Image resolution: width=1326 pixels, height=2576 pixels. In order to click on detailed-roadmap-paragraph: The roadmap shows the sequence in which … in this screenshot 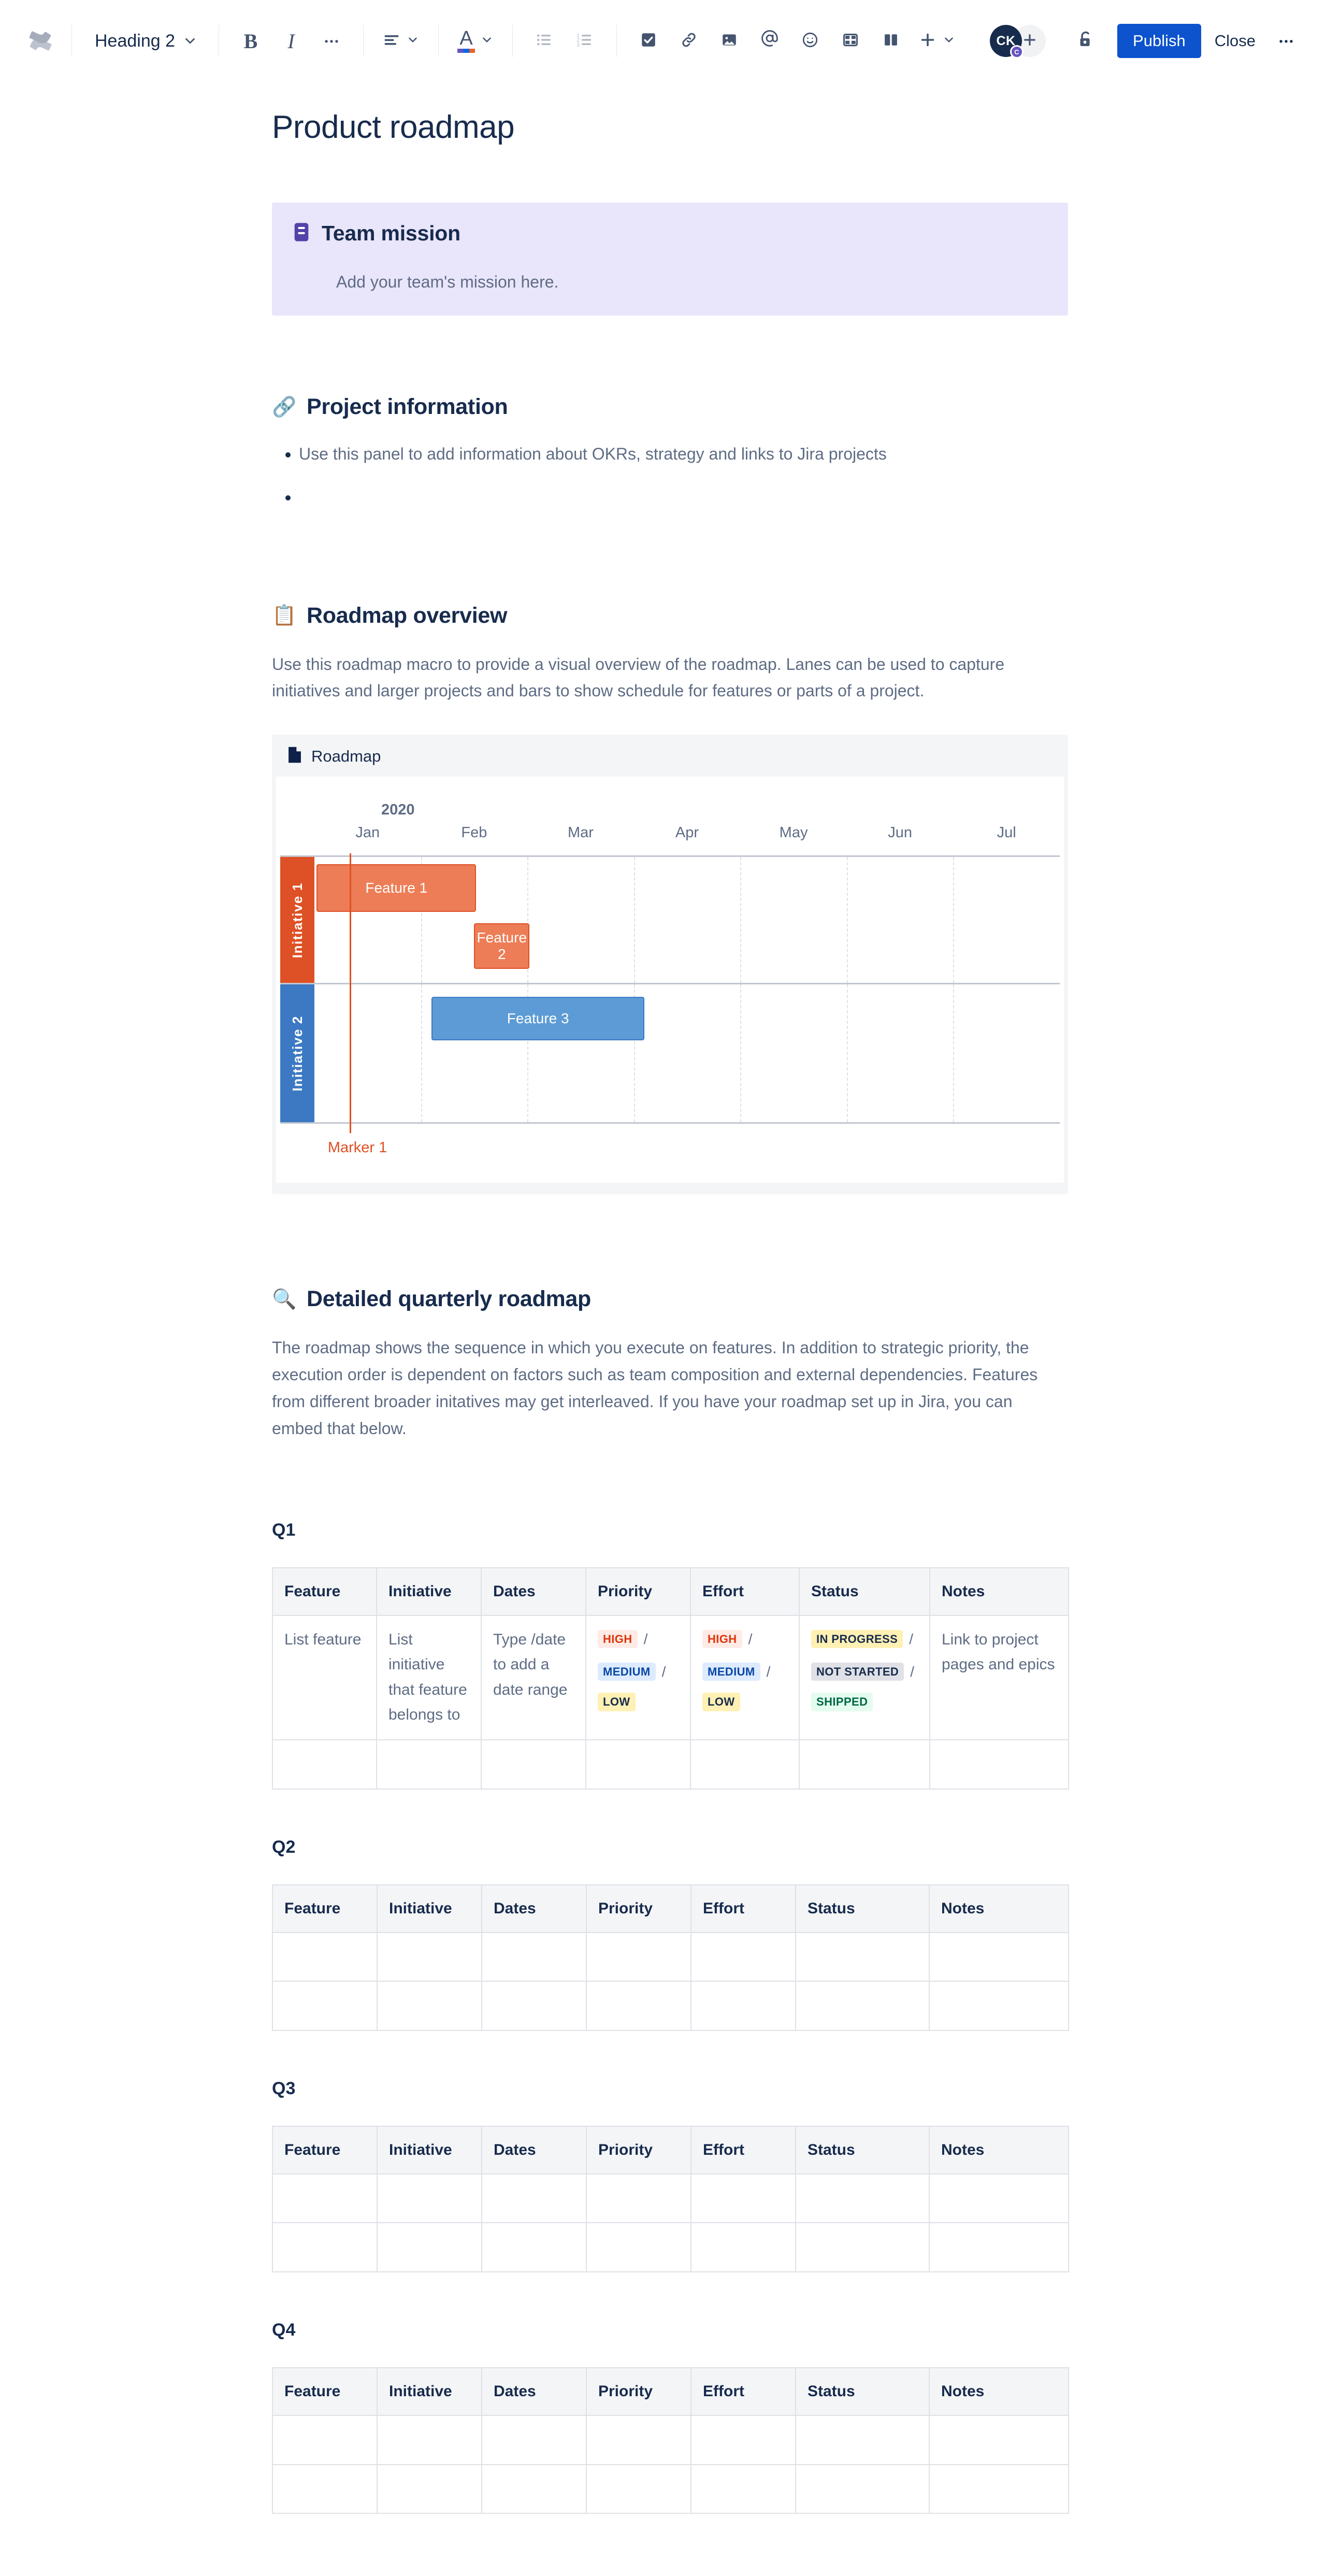, I will do `click(660, 1388)`.